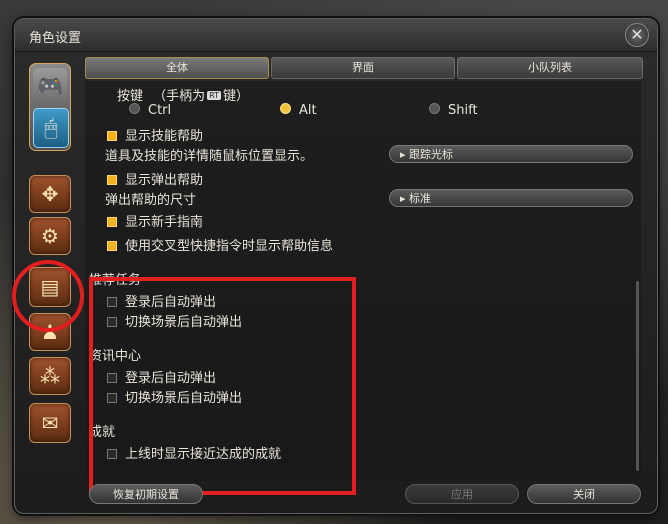 This screenshot has height=524, width=668. Describe the element at coordinates (112, 180) in the screenshot. I see `checkbox-popup-help` at that location.